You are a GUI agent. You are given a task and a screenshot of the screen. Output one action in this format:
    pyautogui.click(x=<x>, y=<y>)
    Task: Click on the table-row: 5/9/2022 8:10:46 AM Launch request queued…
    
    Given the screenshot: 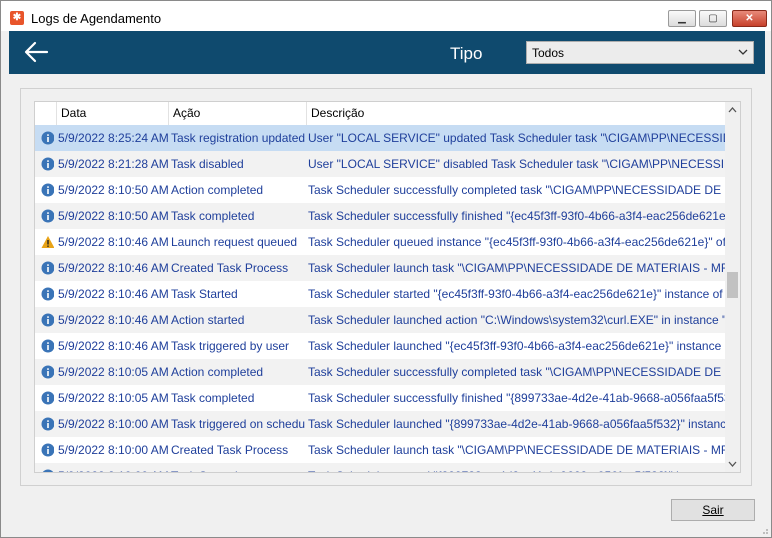 What is the action you would take?
    pyautogui.click(x=380, y=242)
    